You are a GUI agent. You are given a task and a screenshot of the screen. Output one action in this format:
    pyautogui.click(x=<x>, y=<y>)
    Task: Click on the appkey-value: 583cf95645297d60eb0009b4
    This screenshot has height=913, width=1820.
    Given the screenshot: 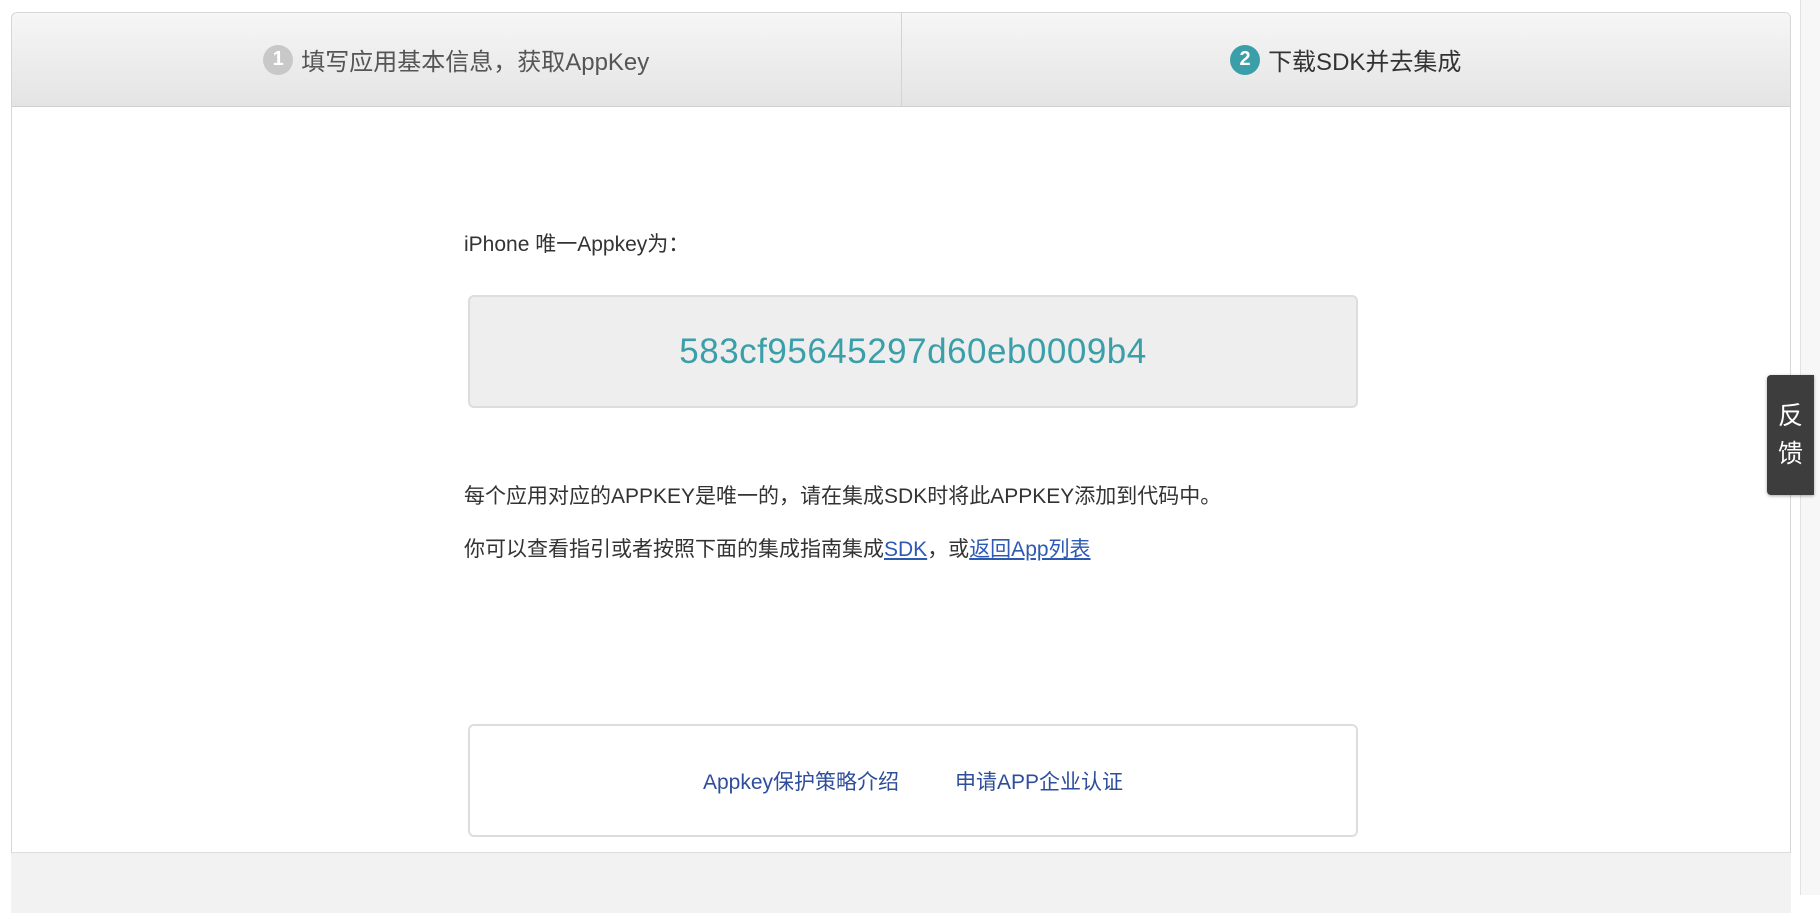 What is the action you would take?
    pyautogui.click(x=913, y=351)
    